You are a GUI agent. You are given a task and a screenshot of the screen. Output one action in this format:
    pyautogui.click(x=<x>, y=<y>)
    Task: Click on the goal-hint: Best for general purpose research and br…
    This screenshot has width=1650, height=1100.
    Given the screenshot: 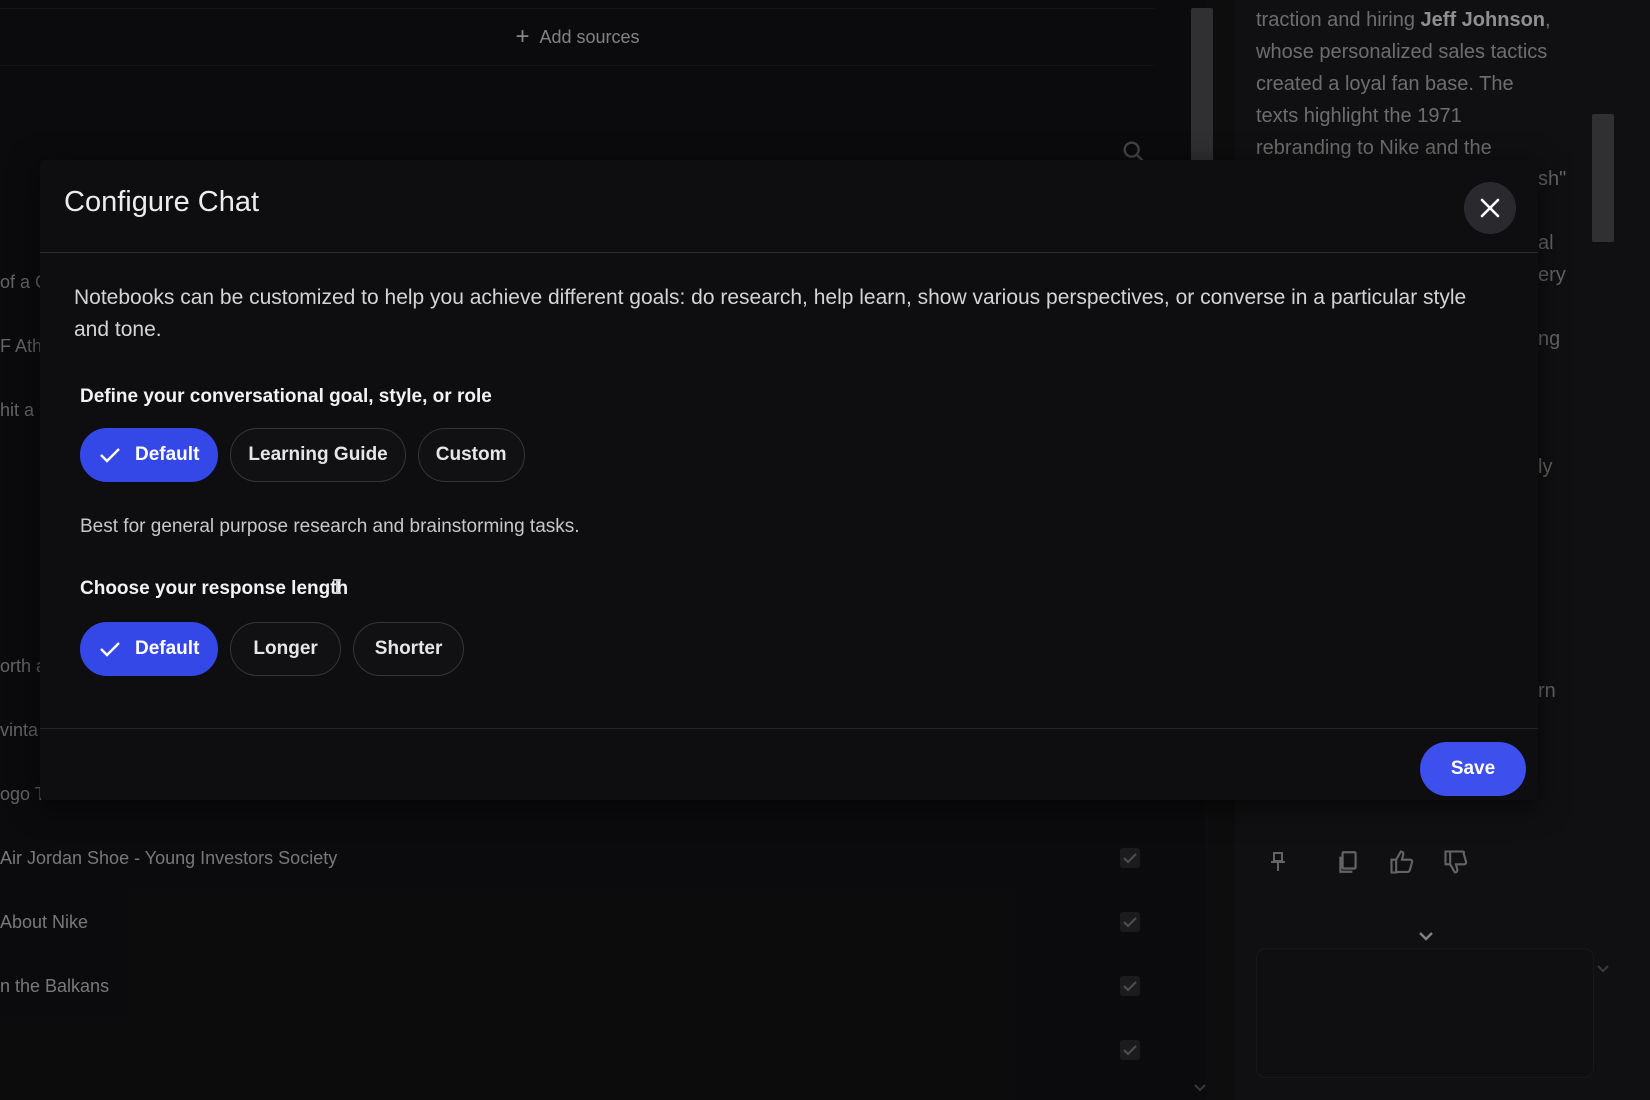 What is the action you would take?
    pyautogui.click(x=330, y=526)
    